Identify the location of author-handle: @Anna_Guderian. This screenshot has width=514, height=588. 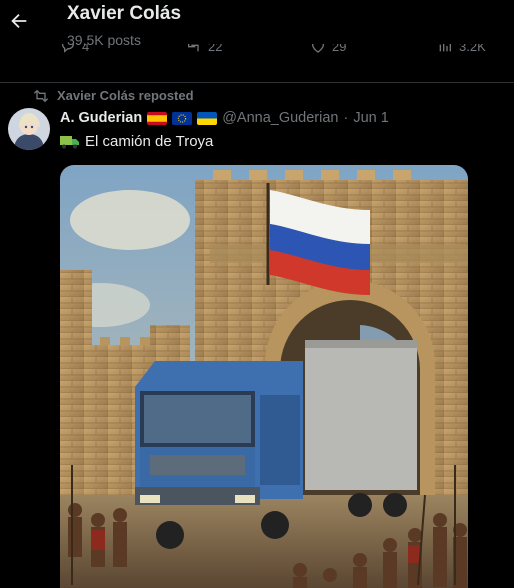
(280, 118).